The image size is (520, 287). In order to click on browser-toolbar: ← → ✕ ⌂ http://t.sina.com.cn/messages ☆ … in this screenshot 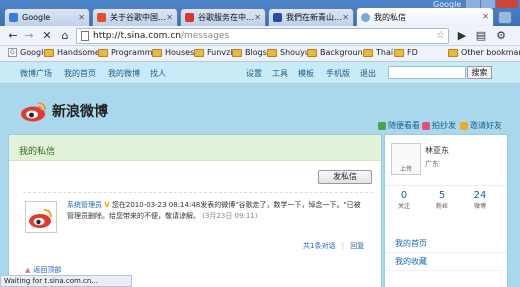, I will do `click(260, 36)`.